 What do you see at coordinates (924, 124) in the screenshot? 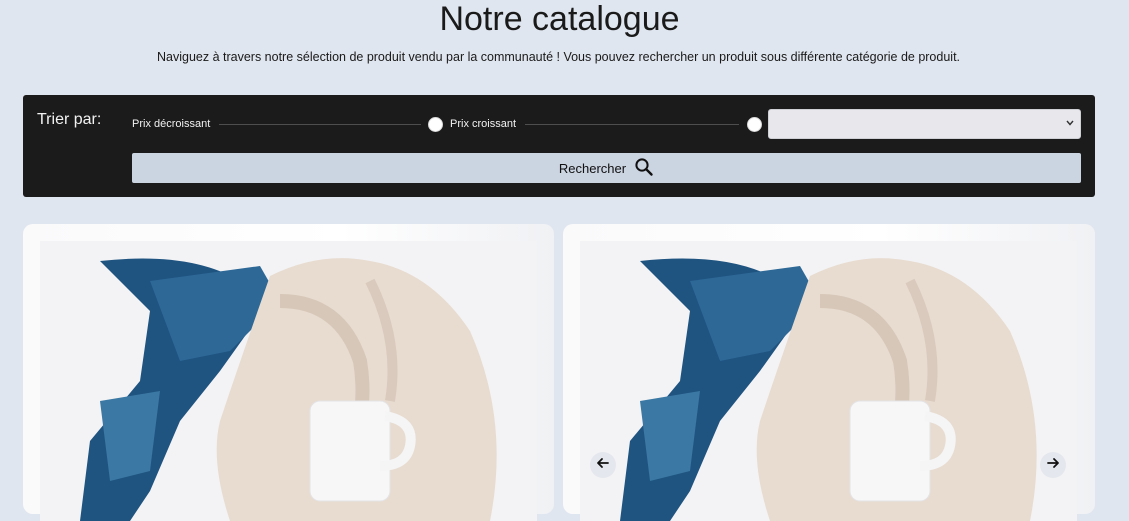
I see `category-select` at bounding box center [924, 124].